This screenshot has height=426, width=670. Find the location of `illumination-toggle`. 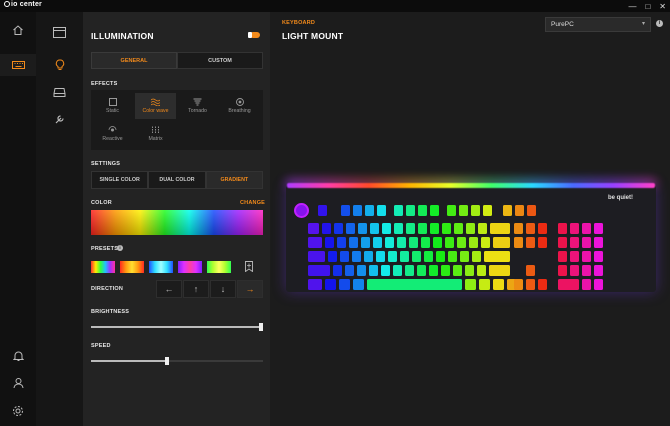

illumination-toggle is located at coordinates (254, 35).